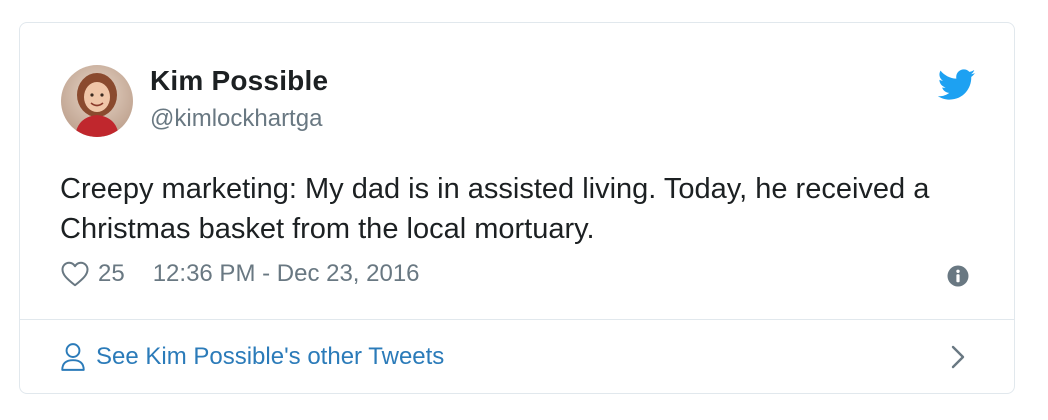  I want to click on like-count: 25, so click(111, 274).